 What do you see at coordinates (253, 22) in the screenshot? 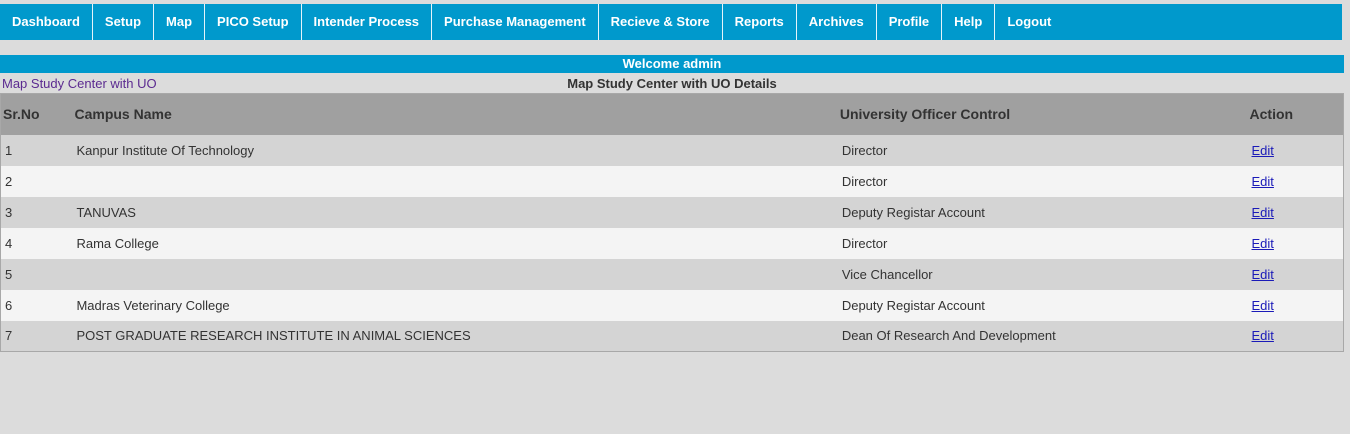
I see `nav-pico-setup: PICO Setup` at bounding box center [253, 22].